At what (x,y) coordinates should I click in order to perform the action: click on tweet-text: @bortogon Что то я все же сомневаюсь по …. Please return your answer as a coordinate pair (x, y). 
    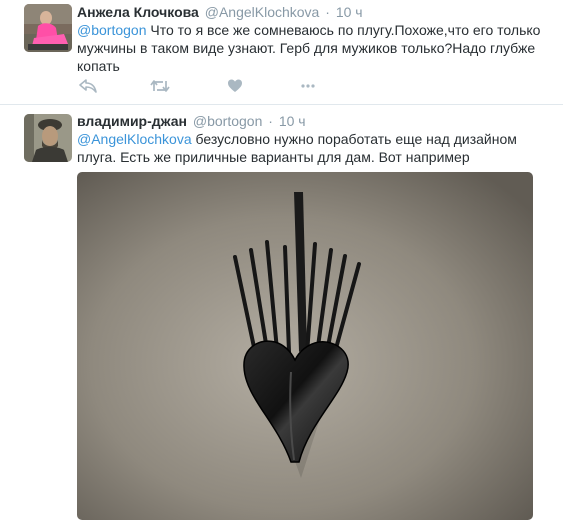
    Looking at the image, I should click on (312, 48).